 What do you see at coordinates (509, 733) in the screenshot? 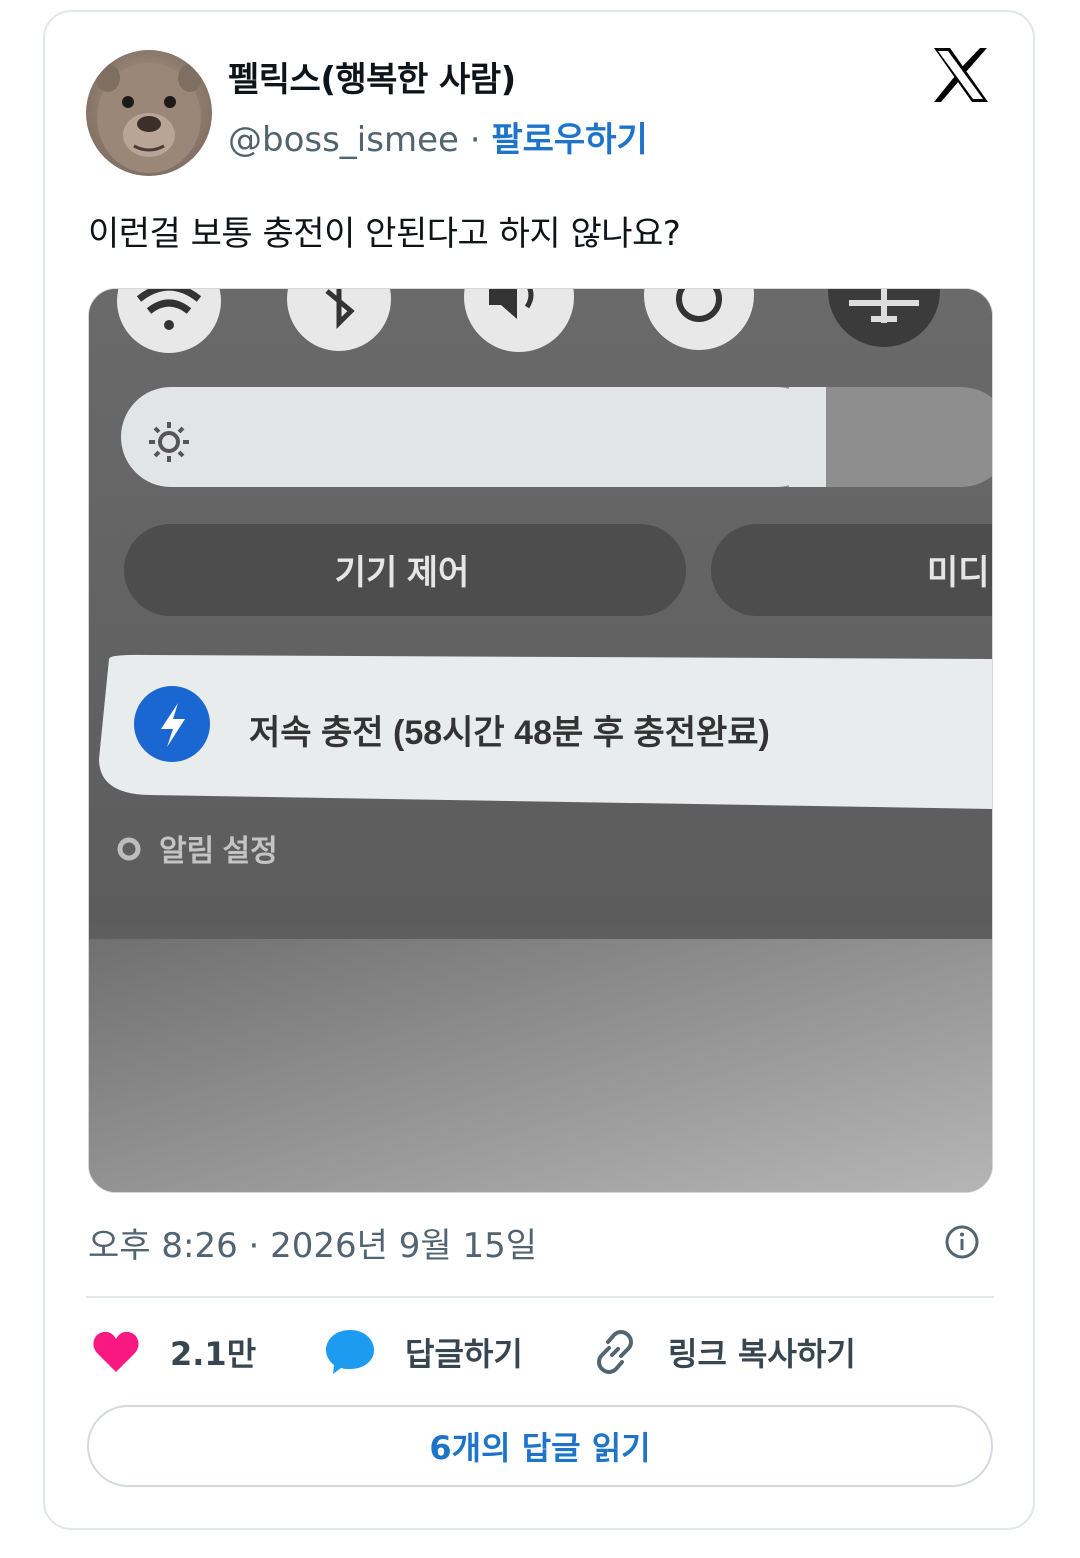
I see `notification-text: 저속 충전 (58시간 48분 후 충전완료)` at bounding box center [509, 733].